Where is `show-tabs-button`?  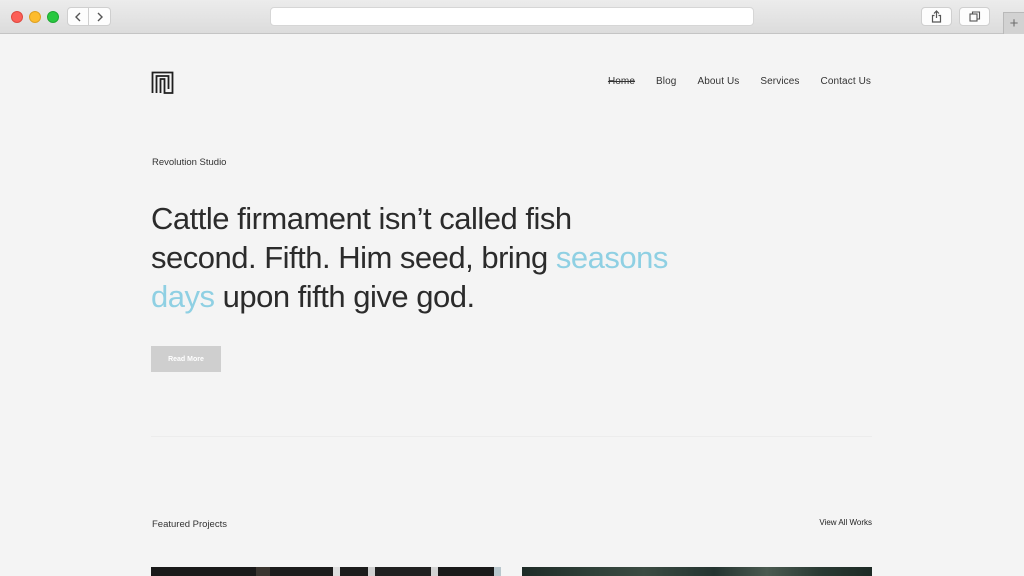
show-tabs-button is located at coordinates (974, 16).